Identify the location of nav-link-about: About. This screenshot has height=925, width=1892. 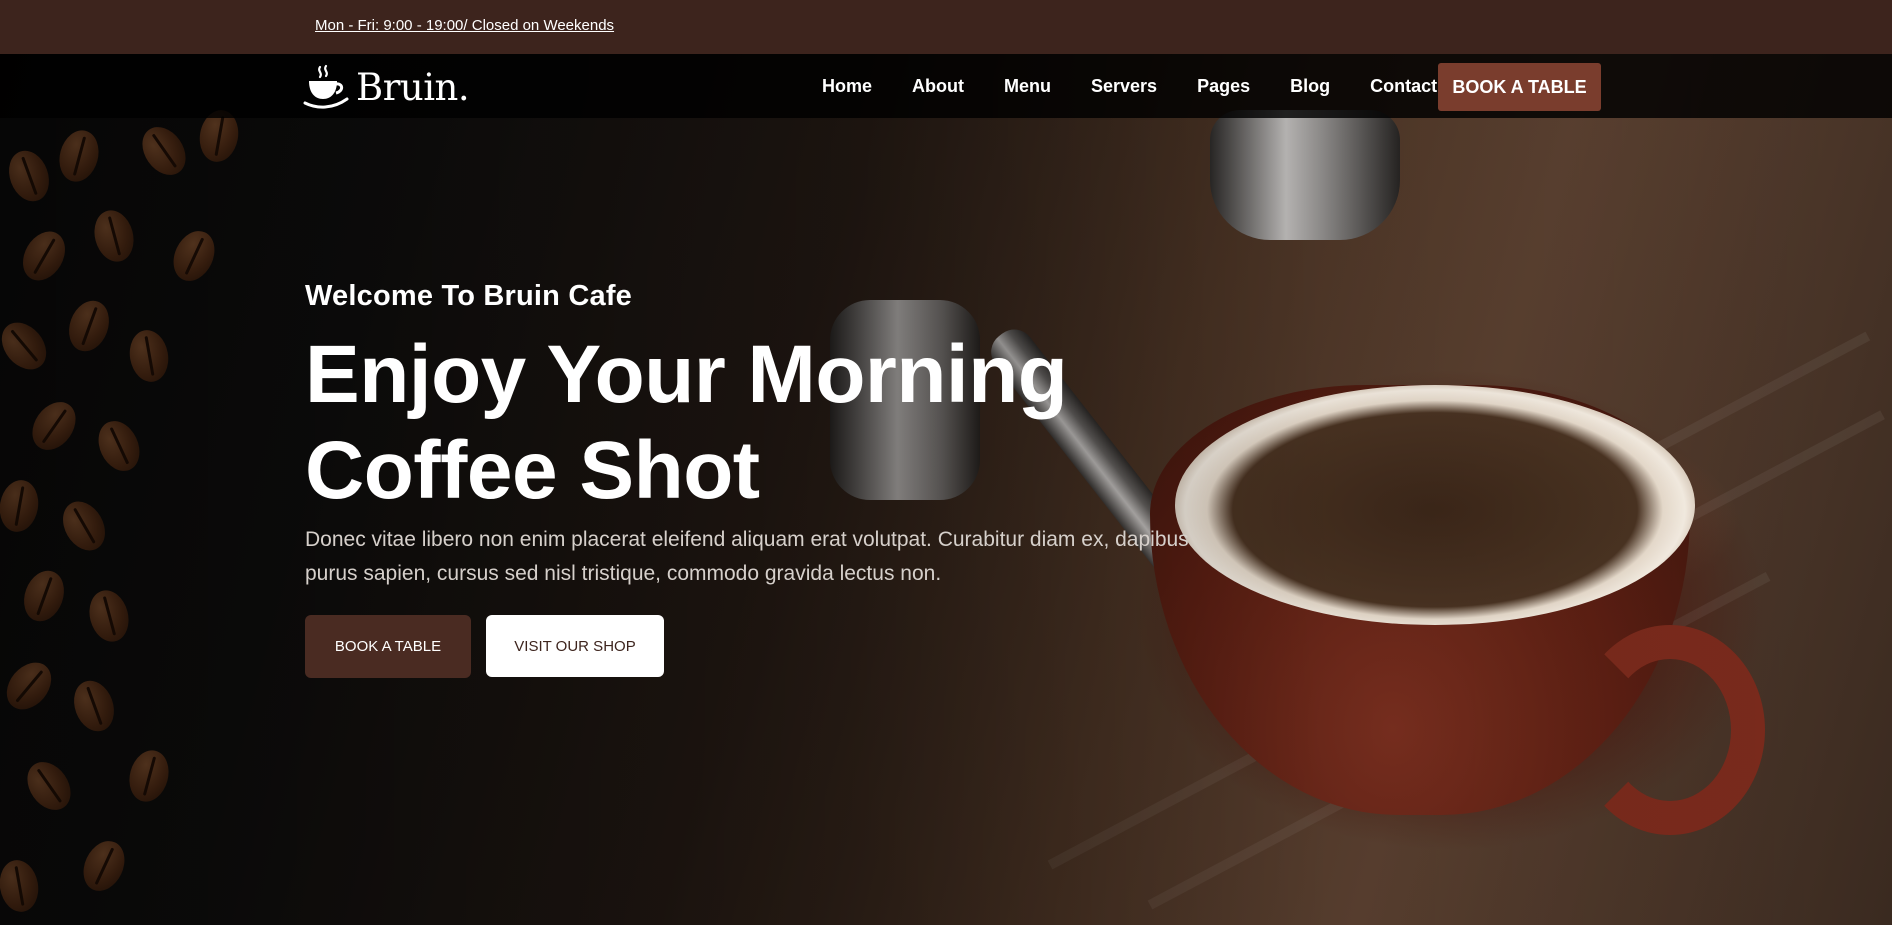
(938, 86).